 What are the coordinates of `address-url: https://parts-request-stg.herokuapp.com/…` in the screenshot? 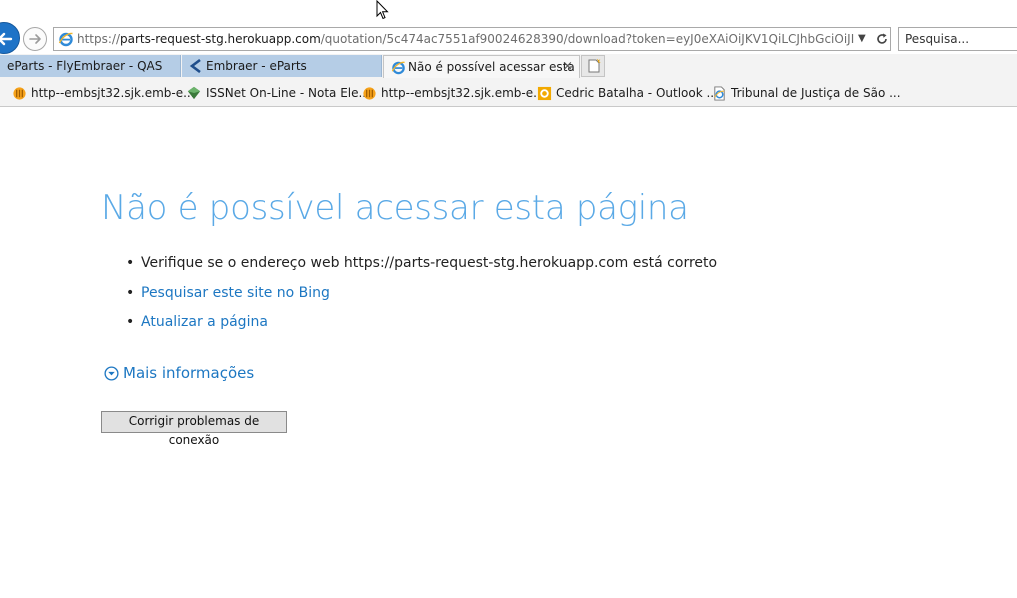 It's located at (466, 39).